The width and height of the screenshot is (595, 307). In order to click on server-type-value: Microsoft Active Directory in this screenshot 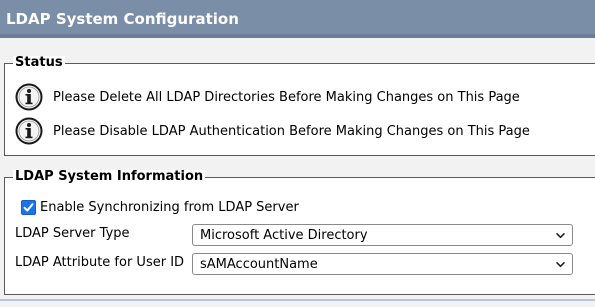, I will do `click(284, 235)`.